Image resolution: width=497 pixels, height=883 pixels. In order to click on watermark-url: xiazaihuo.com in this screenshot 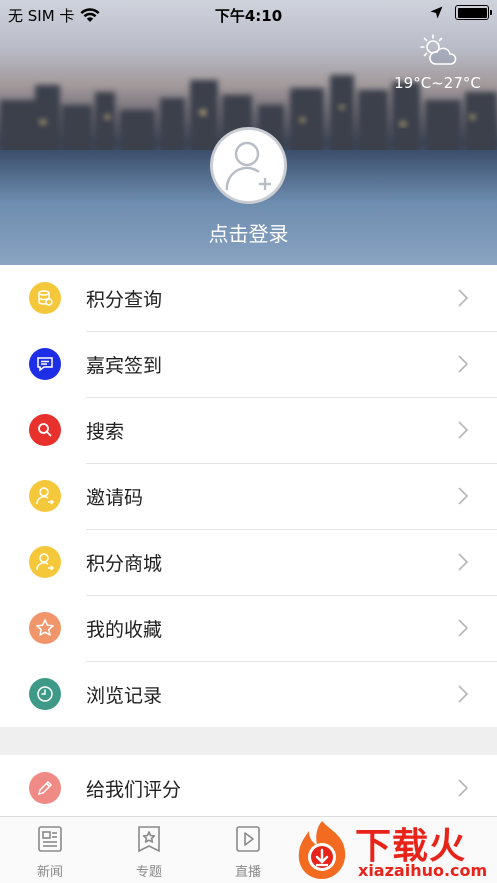, I will do `click(423, 870)`.